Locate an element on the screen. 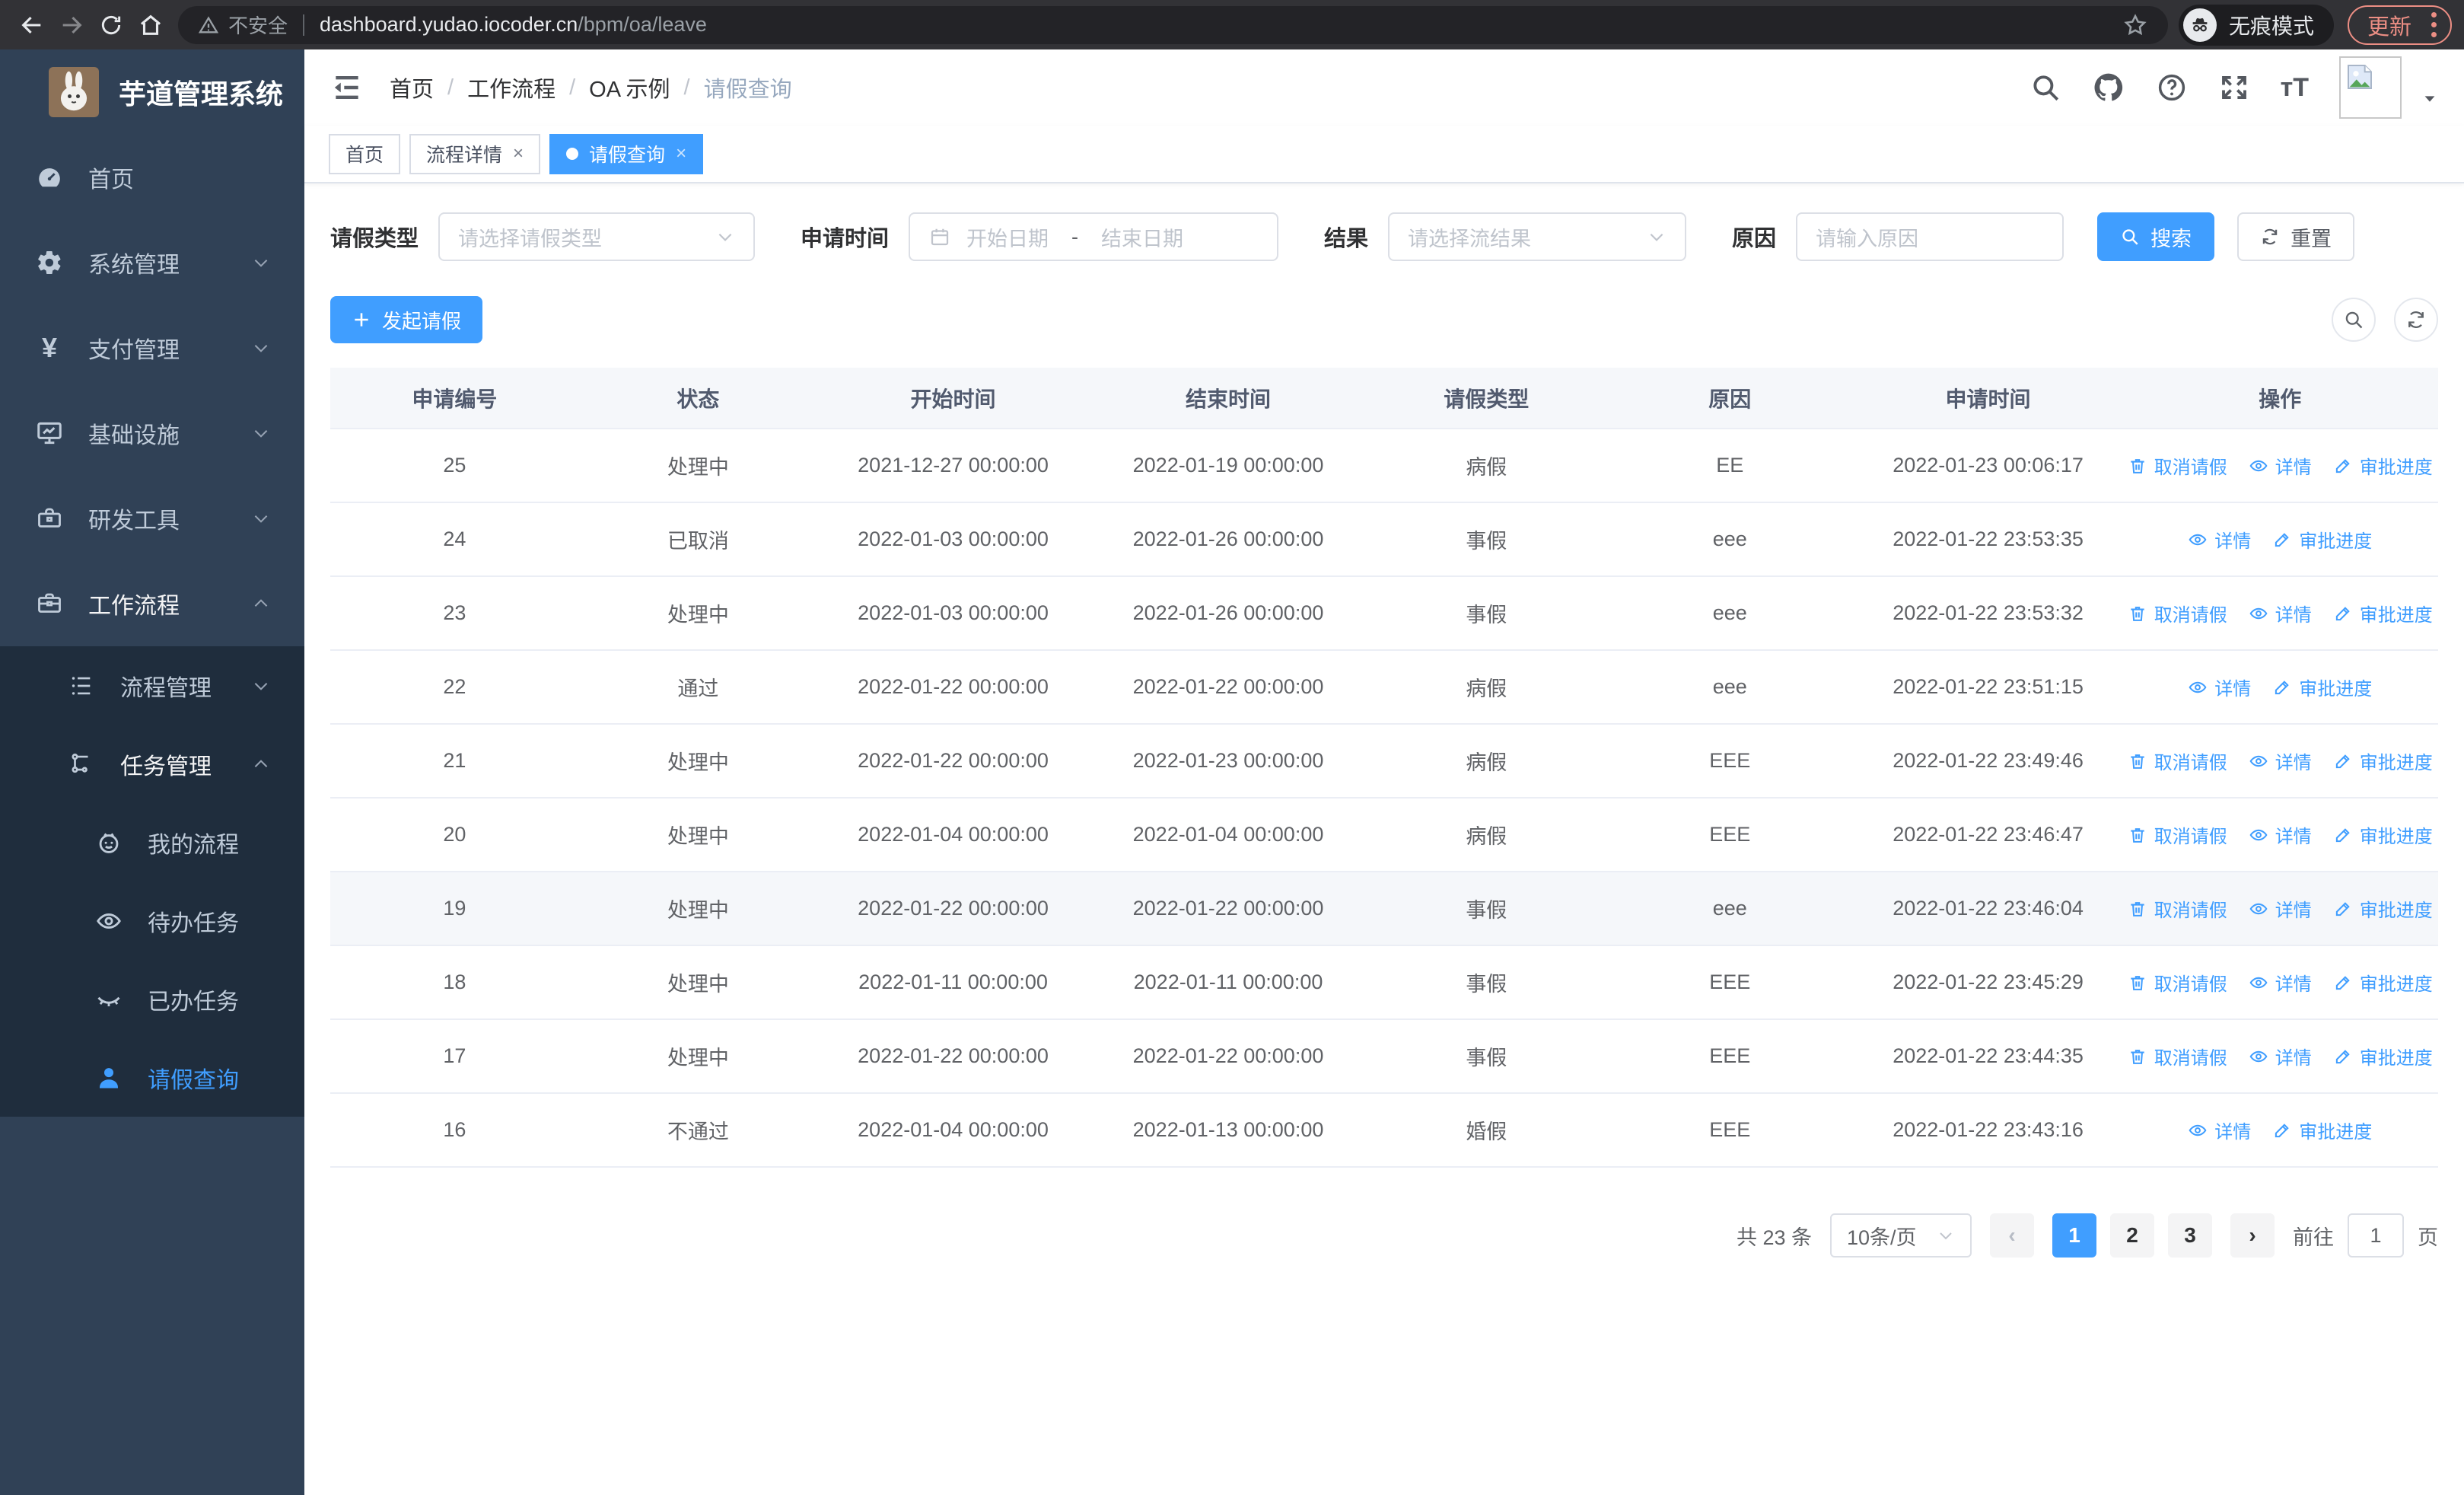  breadcrumb-item: 首页 is located at coordinates (412, 88).